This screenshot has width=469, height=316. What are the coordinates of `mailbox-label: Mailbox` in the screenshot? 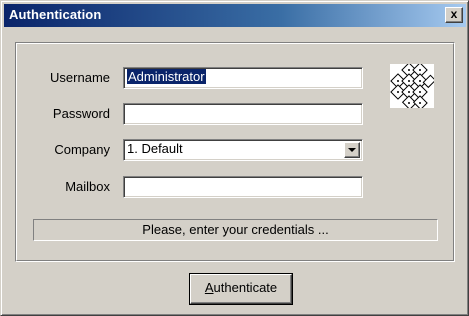 It's located at (87, 186).